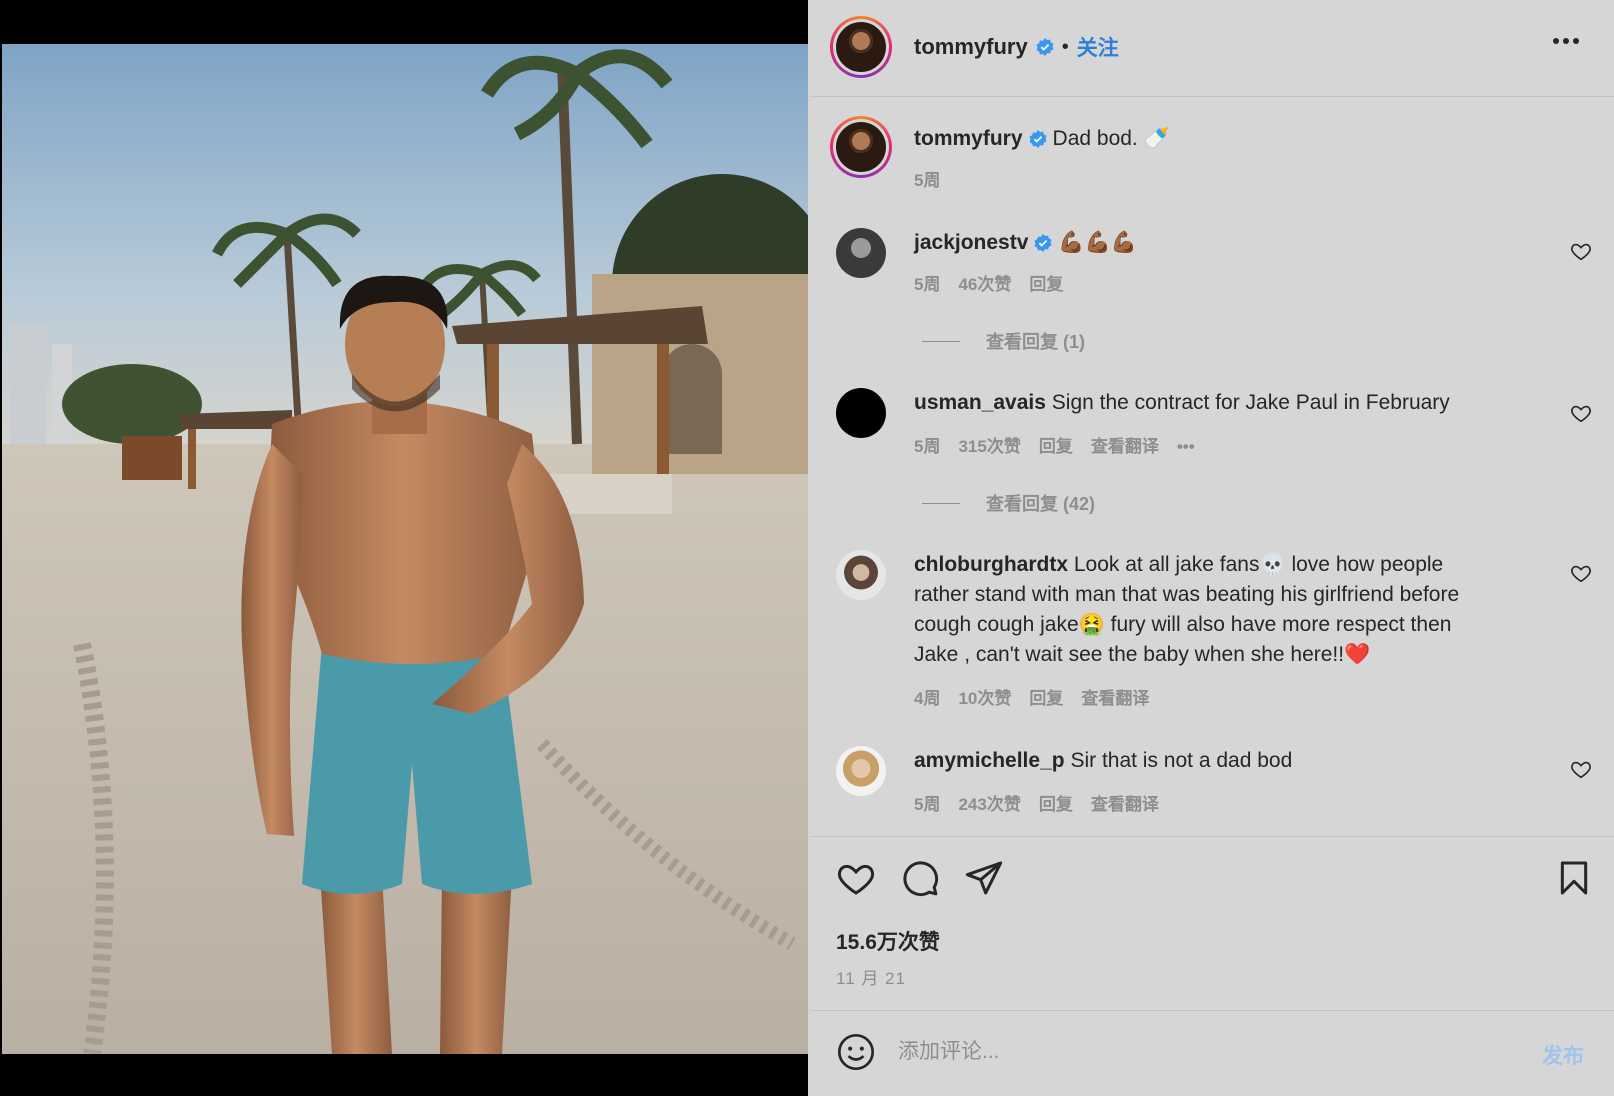  Describe the element at coordinates (989, 446) in the screenshot. I see `comment-likes: 315次赞` at that location.